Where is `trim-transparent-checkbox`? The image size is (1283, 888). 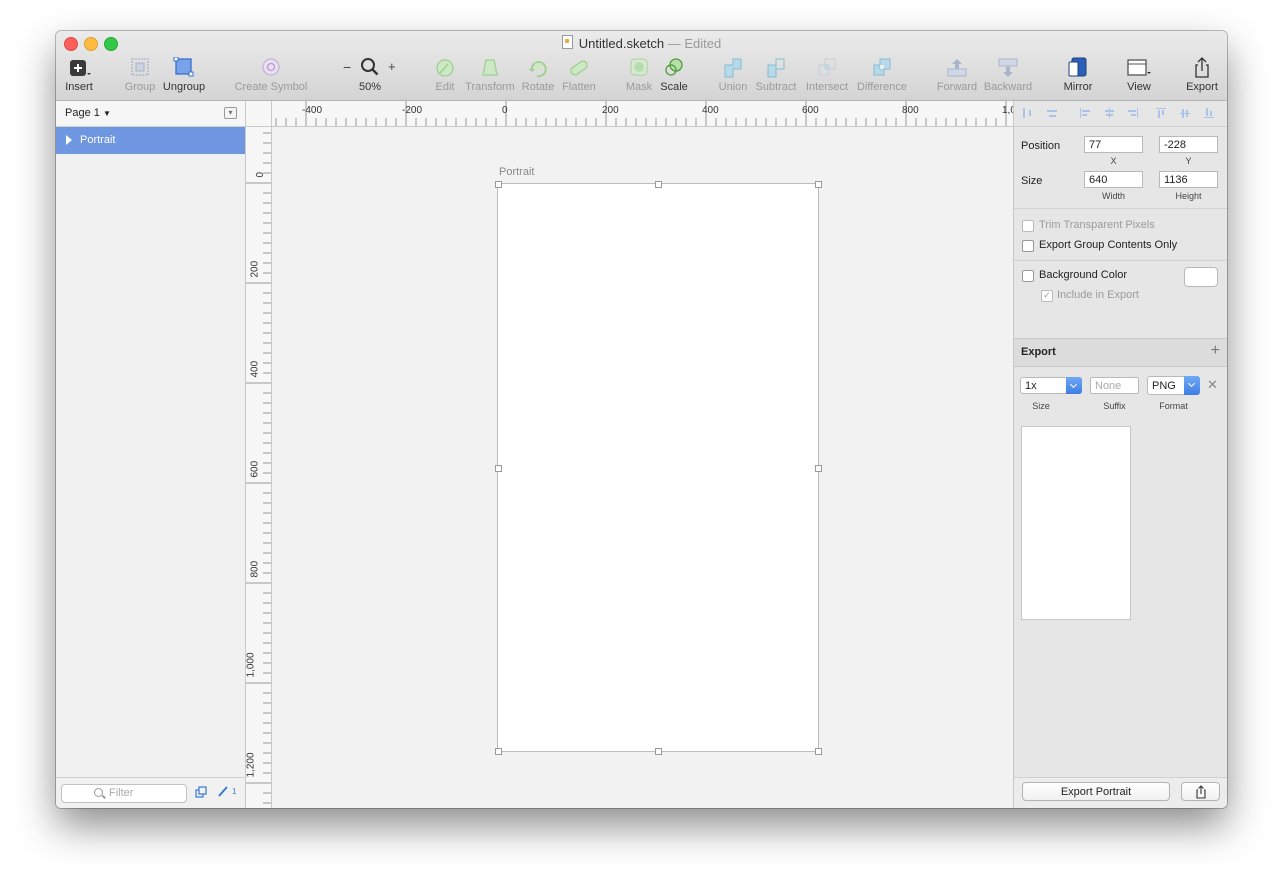
trim-transparent-checkbox is located at coordinates (1028, 226).